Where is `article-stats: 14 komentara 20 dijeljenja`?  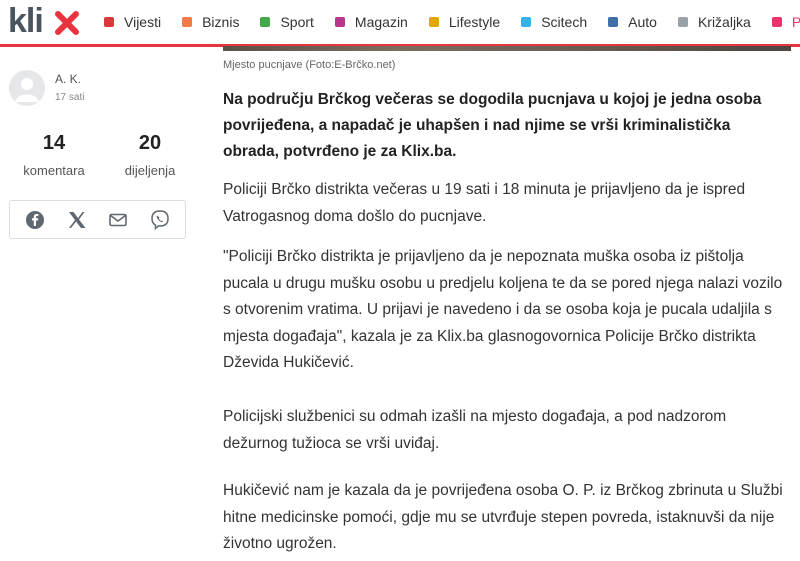 article-stats: 14 komentara 20 dijeljenja is located at coordinates (102, 155).